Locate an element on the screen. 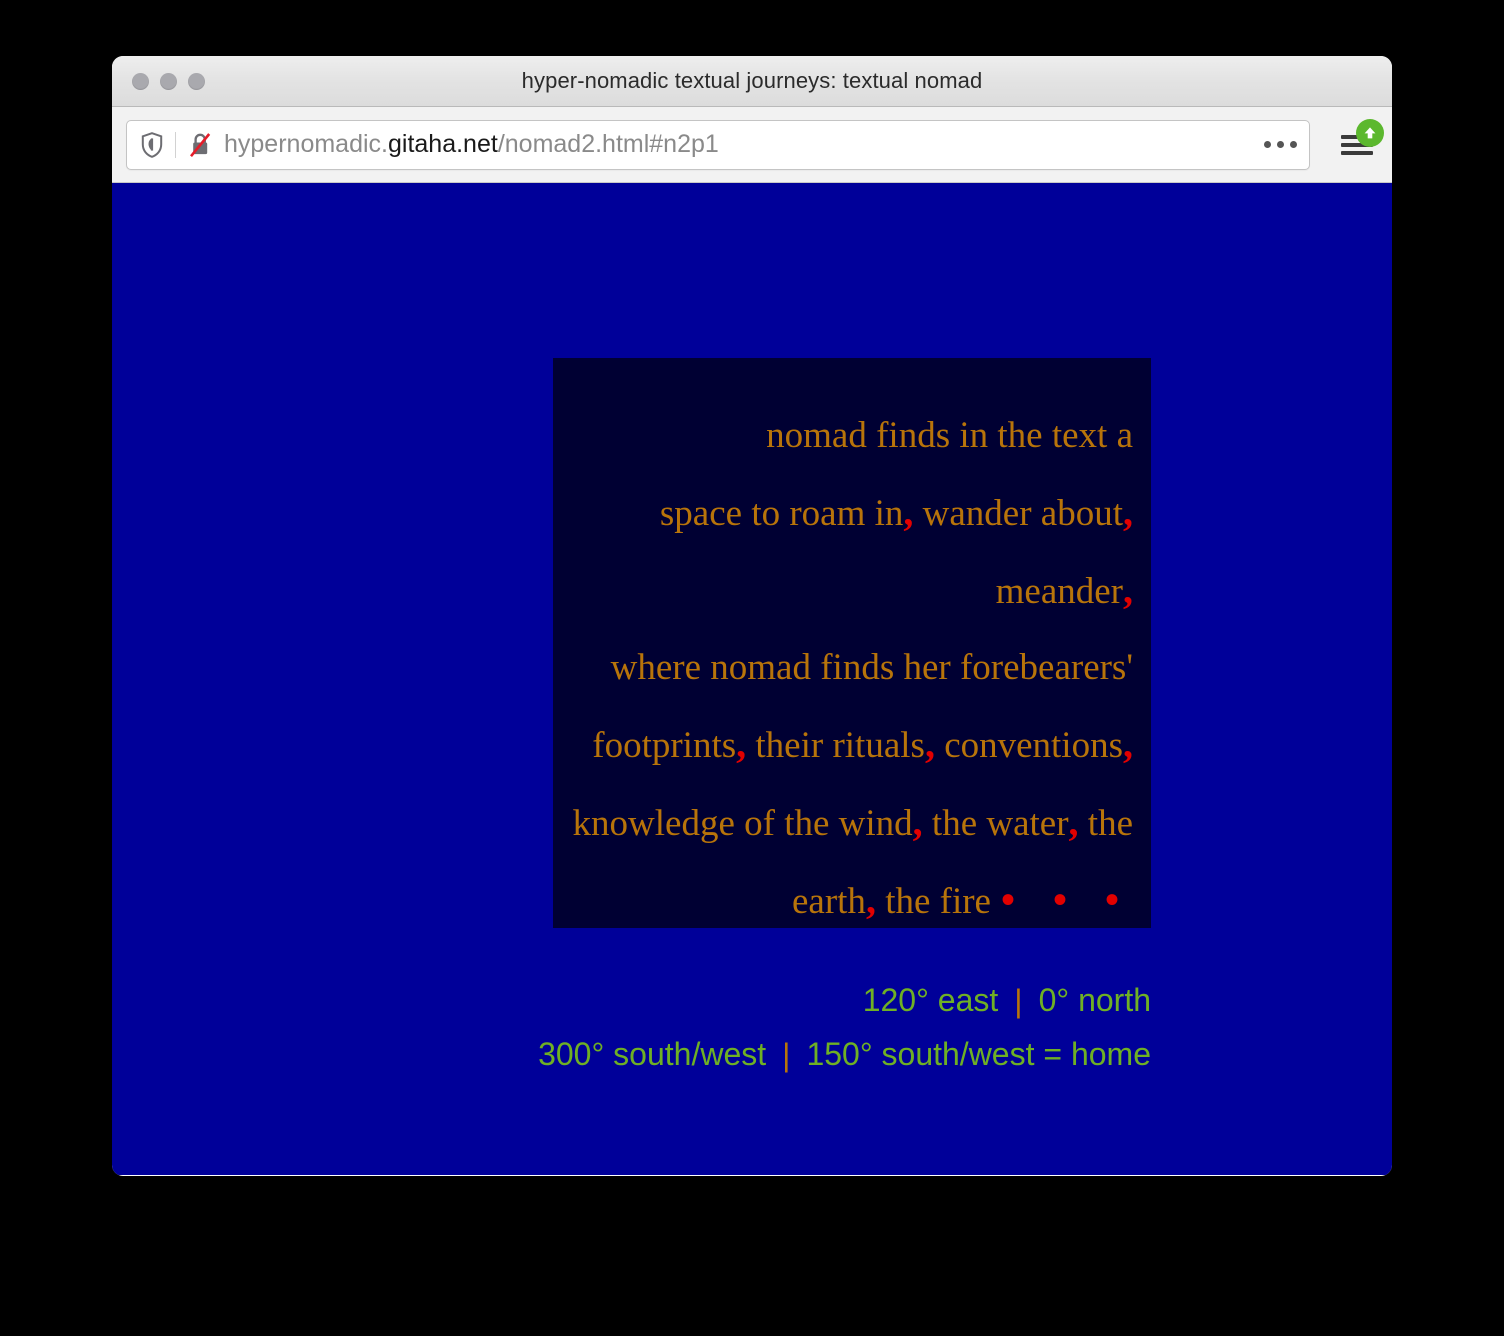  coordinate-right: 0° north is located at coordinates (1094, 1000).